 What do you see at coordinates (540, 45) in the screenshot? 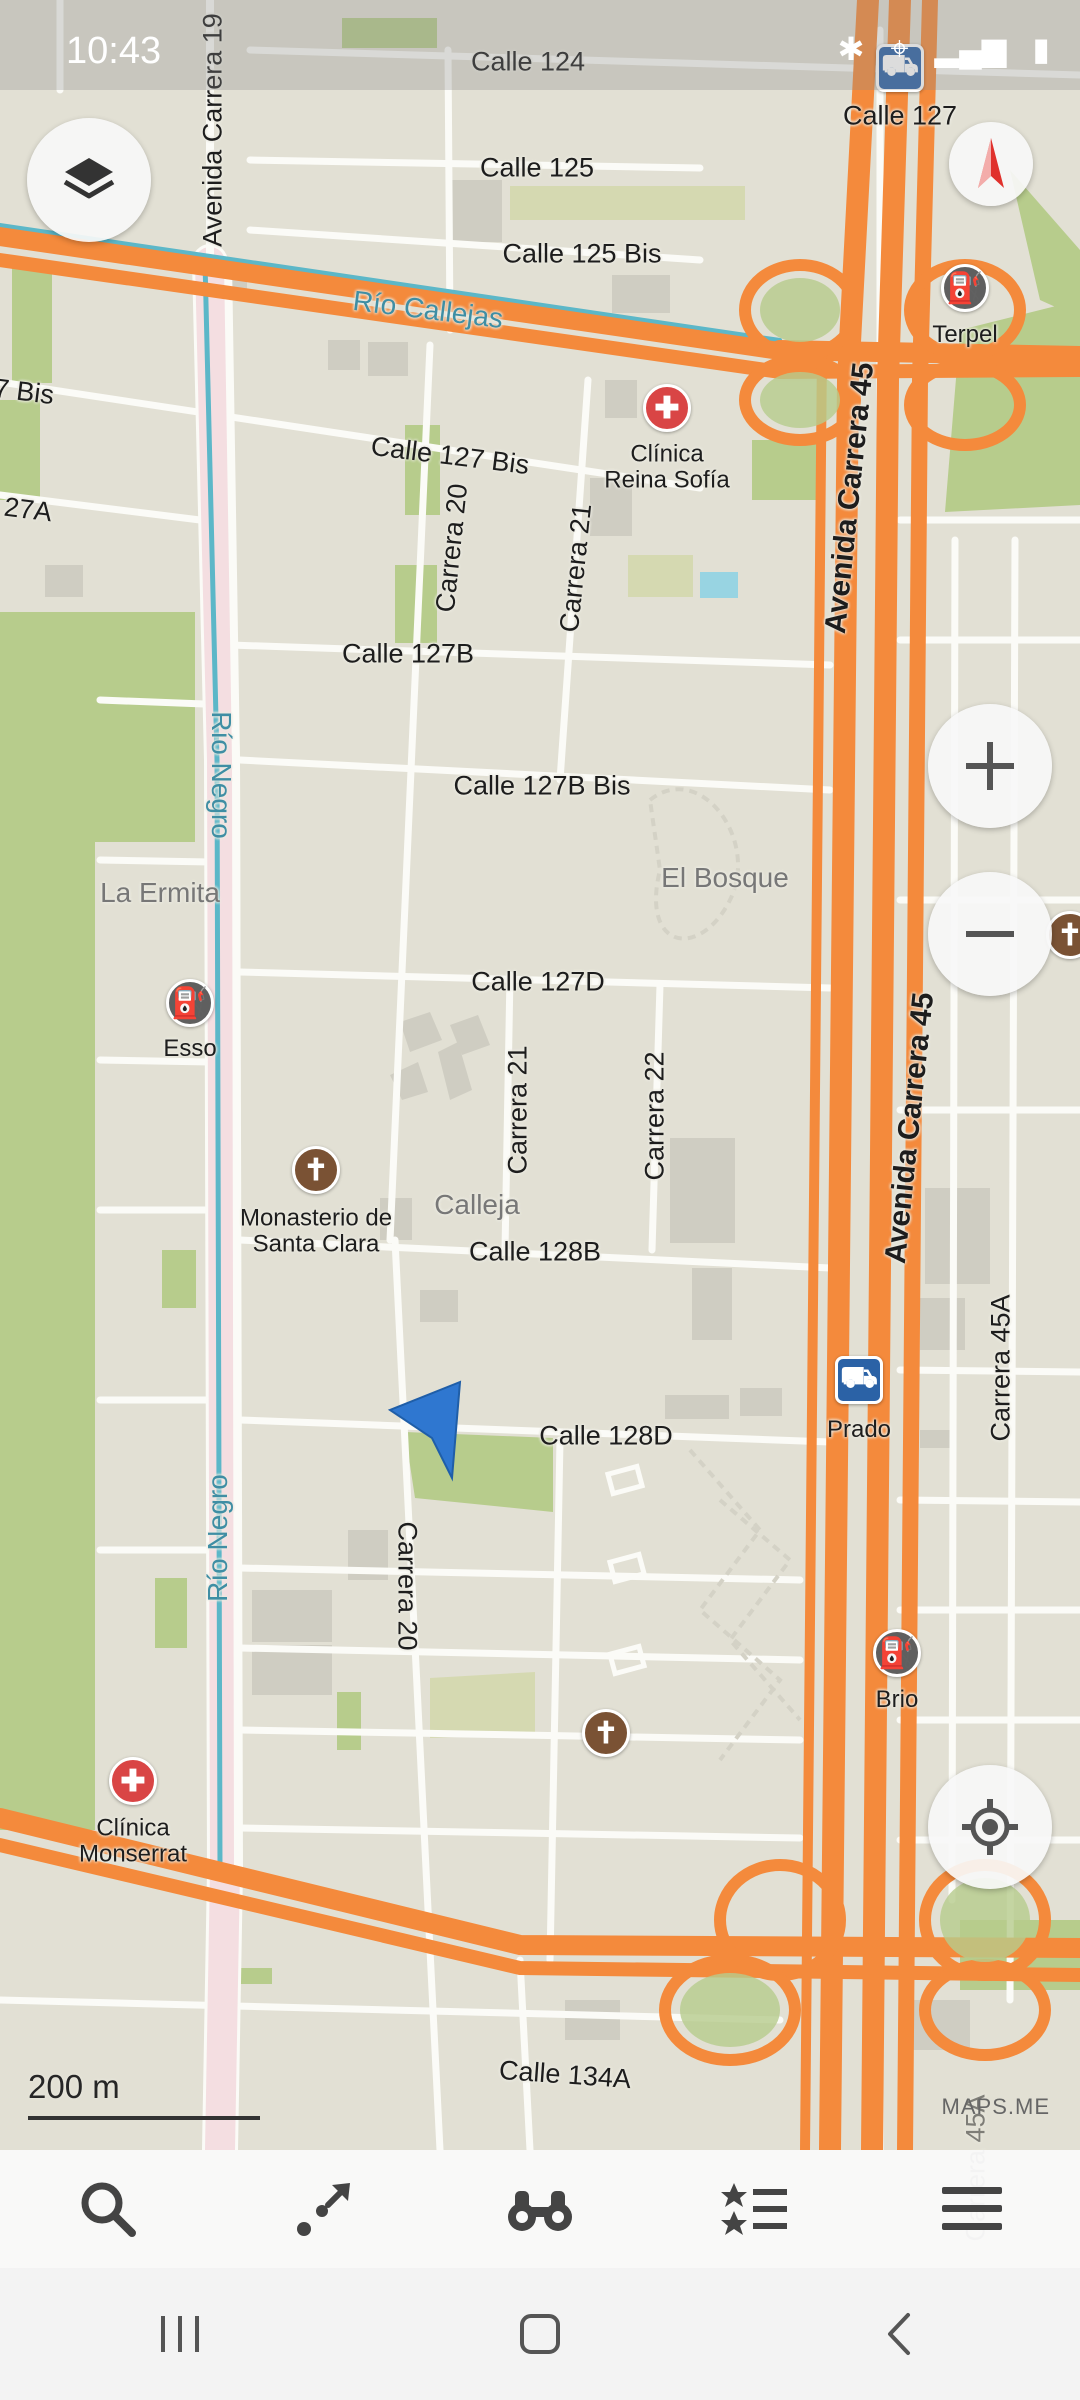
I see `status-bar: 10:43 ✱ ⌖ ▂▄▆ ▮` at bounding box center [540, 45].